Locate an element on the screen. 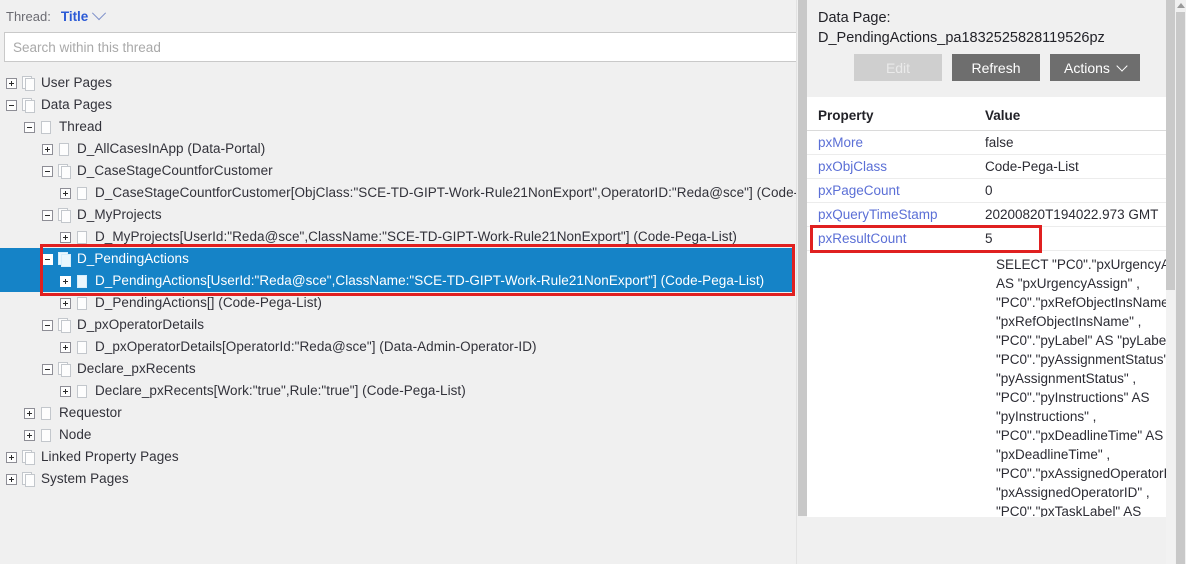 The image size is (1186, 564). property-value-cell: Code-Pega-List is located at coordinates (1071, 166).